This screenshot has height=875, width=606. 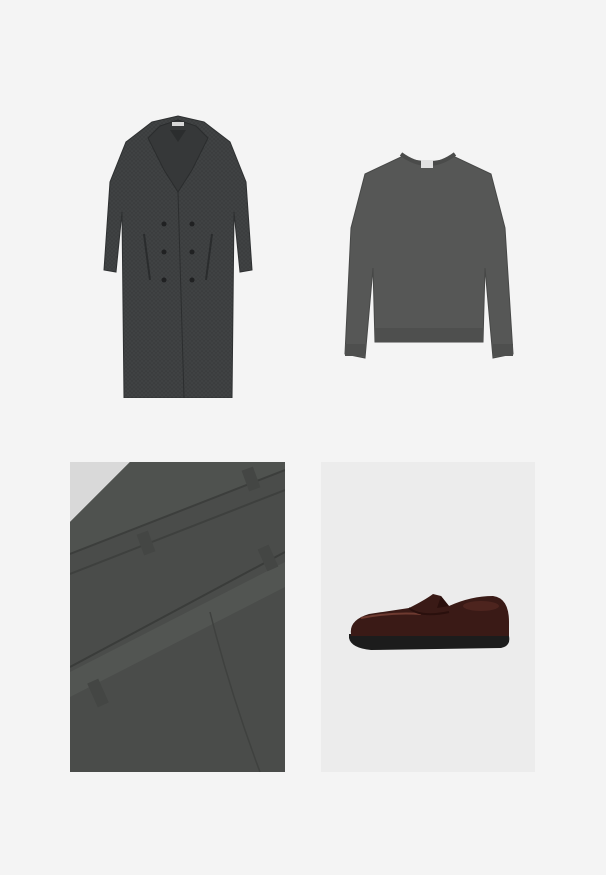 I want to click on sweater-illustration, so click(x=429, y=255).